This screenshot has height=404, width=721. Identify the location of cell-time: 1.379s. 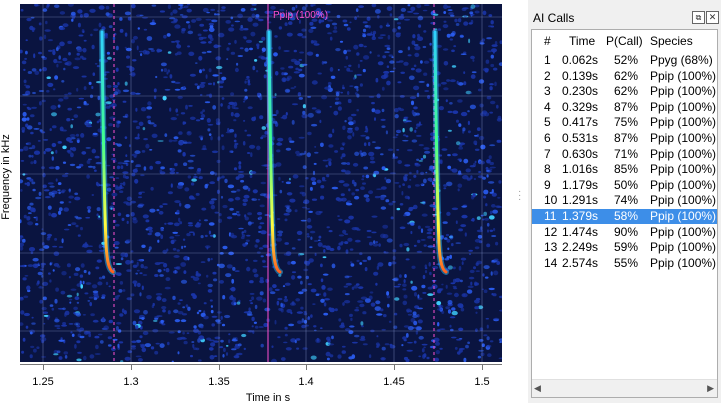
(580, 216).